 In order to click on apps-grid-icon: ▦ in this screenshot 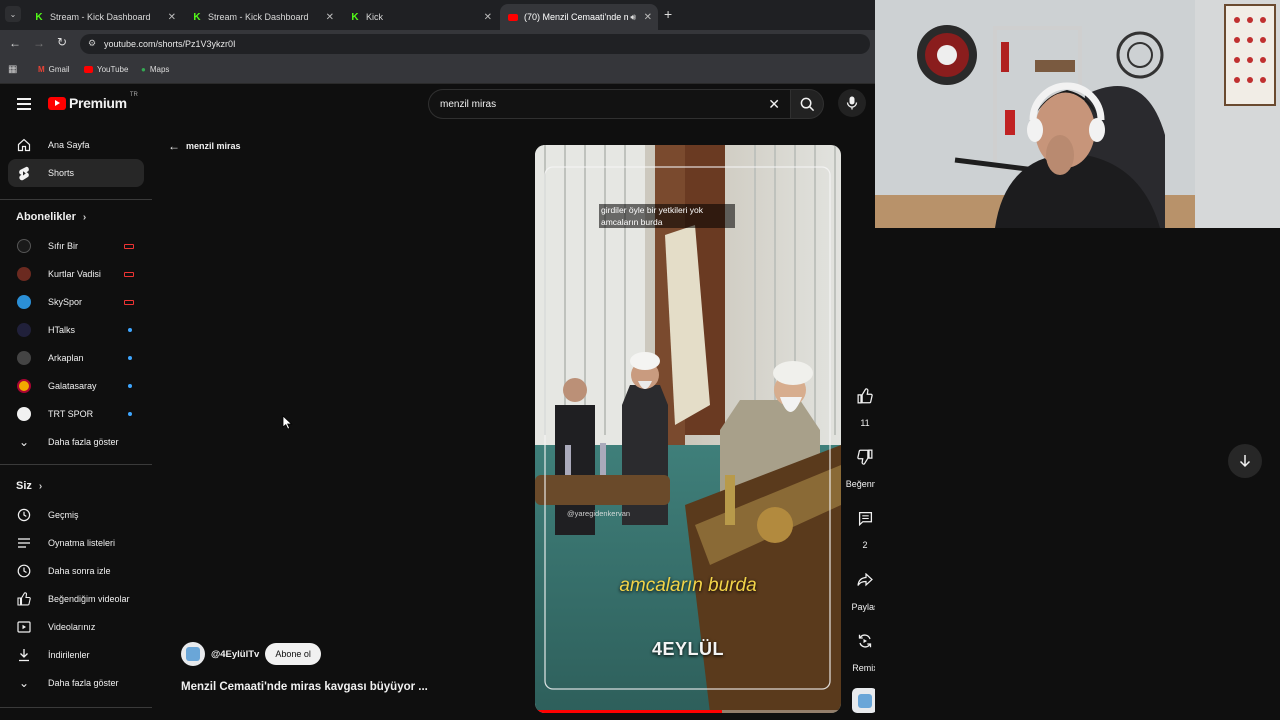, I will do `click(12, 69)`.